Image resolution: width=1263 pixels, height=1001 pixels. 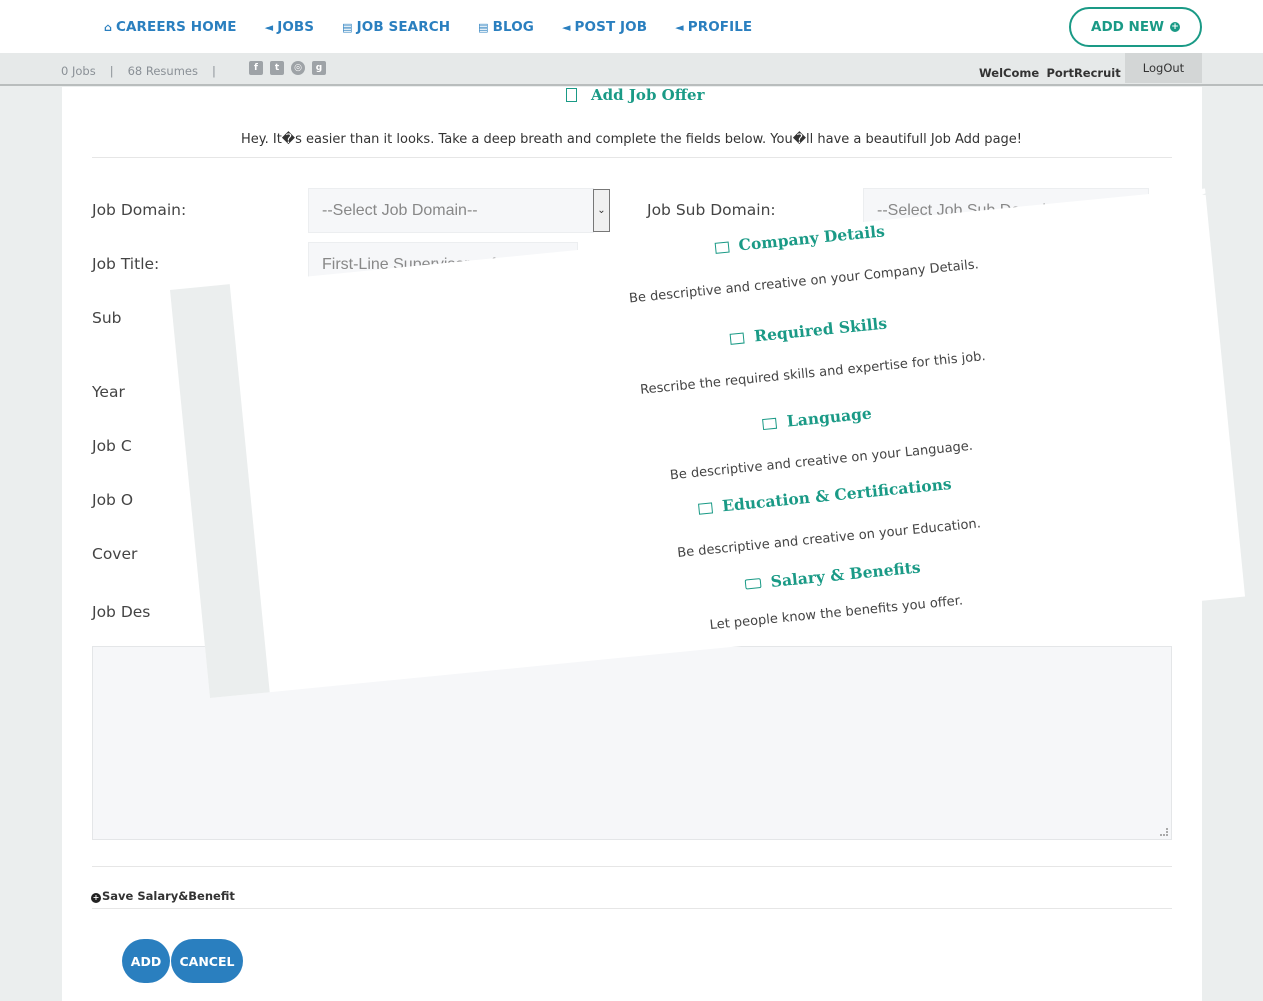 I want to click on form-title: Add Job Offer, so click(x=635, y=95).